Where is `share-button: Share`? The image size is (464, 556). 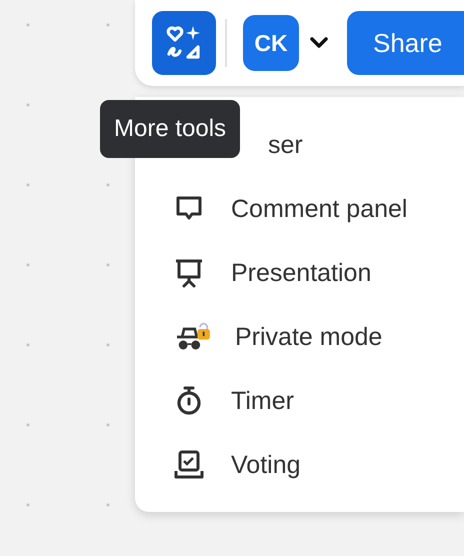
share-button: Share is located at coordinates (405, 43).